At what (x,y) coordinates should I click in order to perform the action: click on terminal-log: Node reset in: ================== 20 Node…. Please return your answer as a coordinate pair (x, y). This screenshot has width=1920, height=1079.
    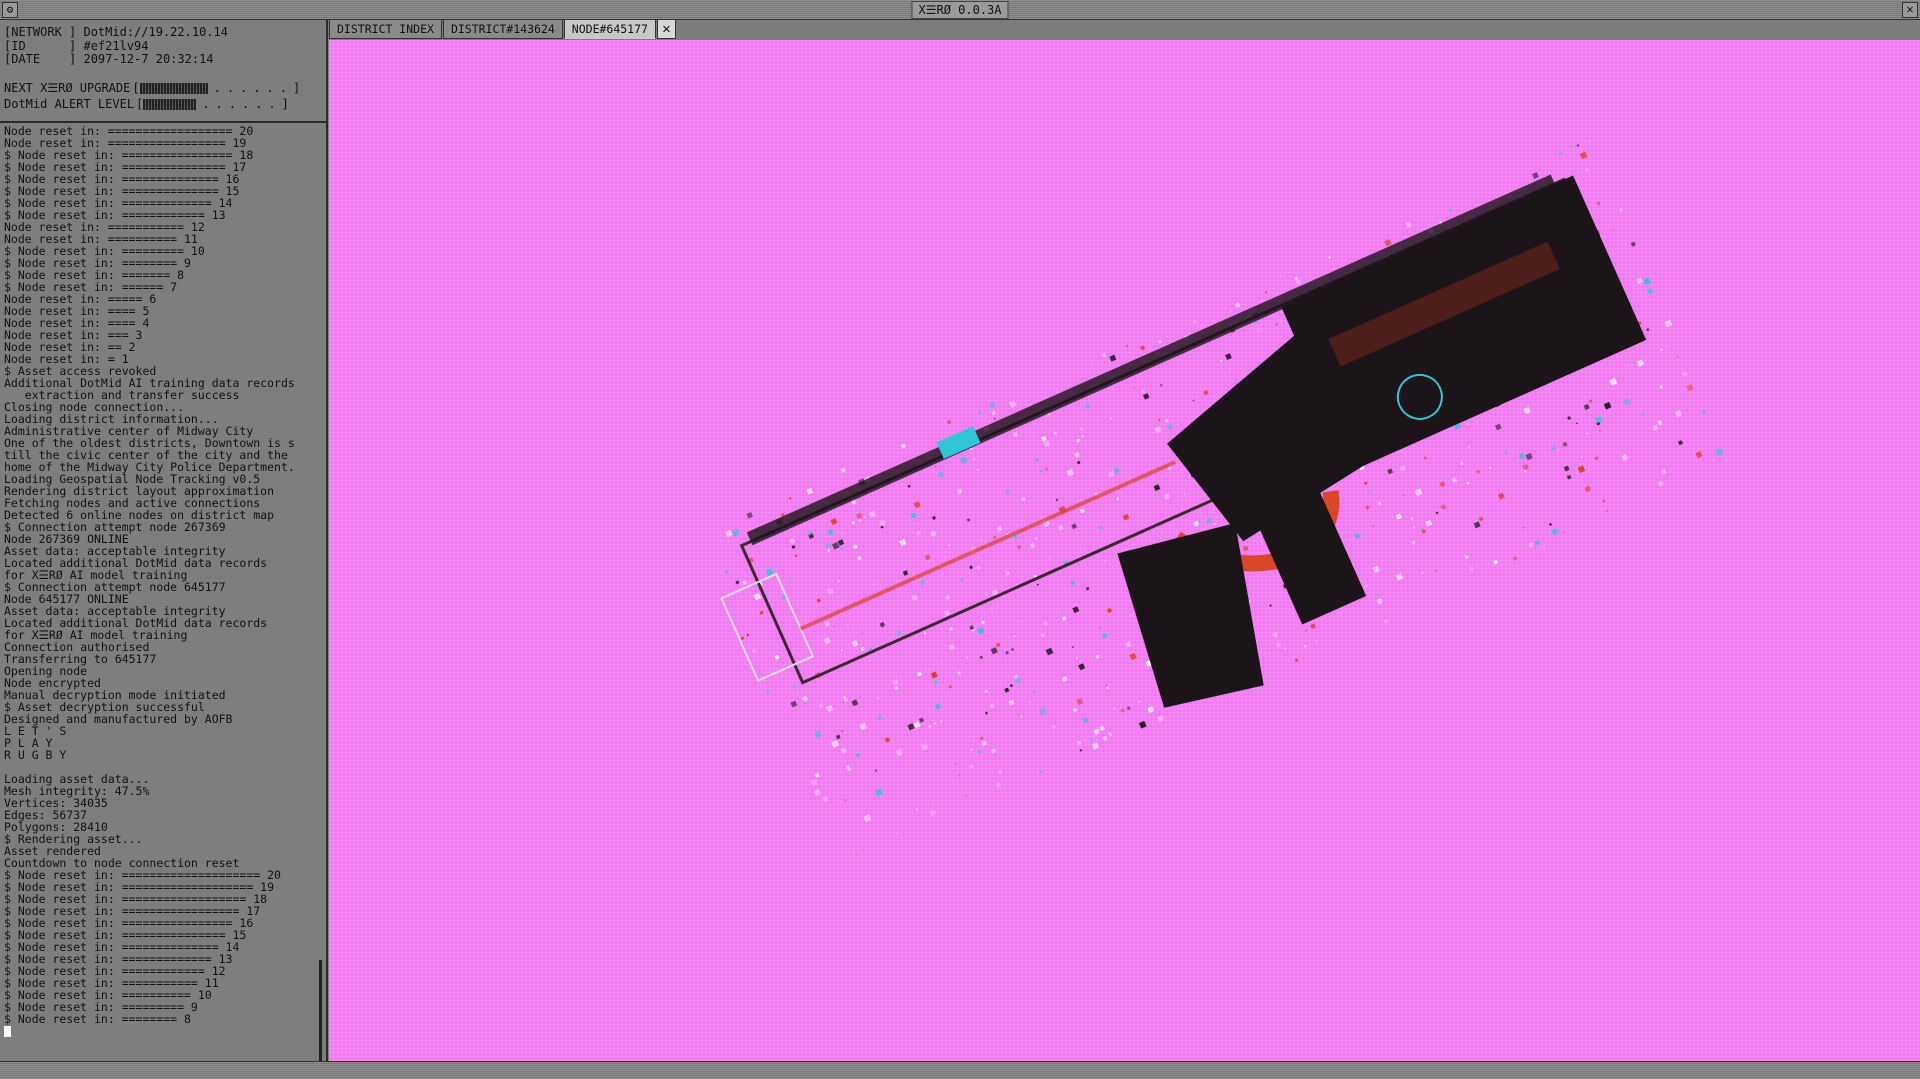
    Looking at the image, I should click on (160, 586).